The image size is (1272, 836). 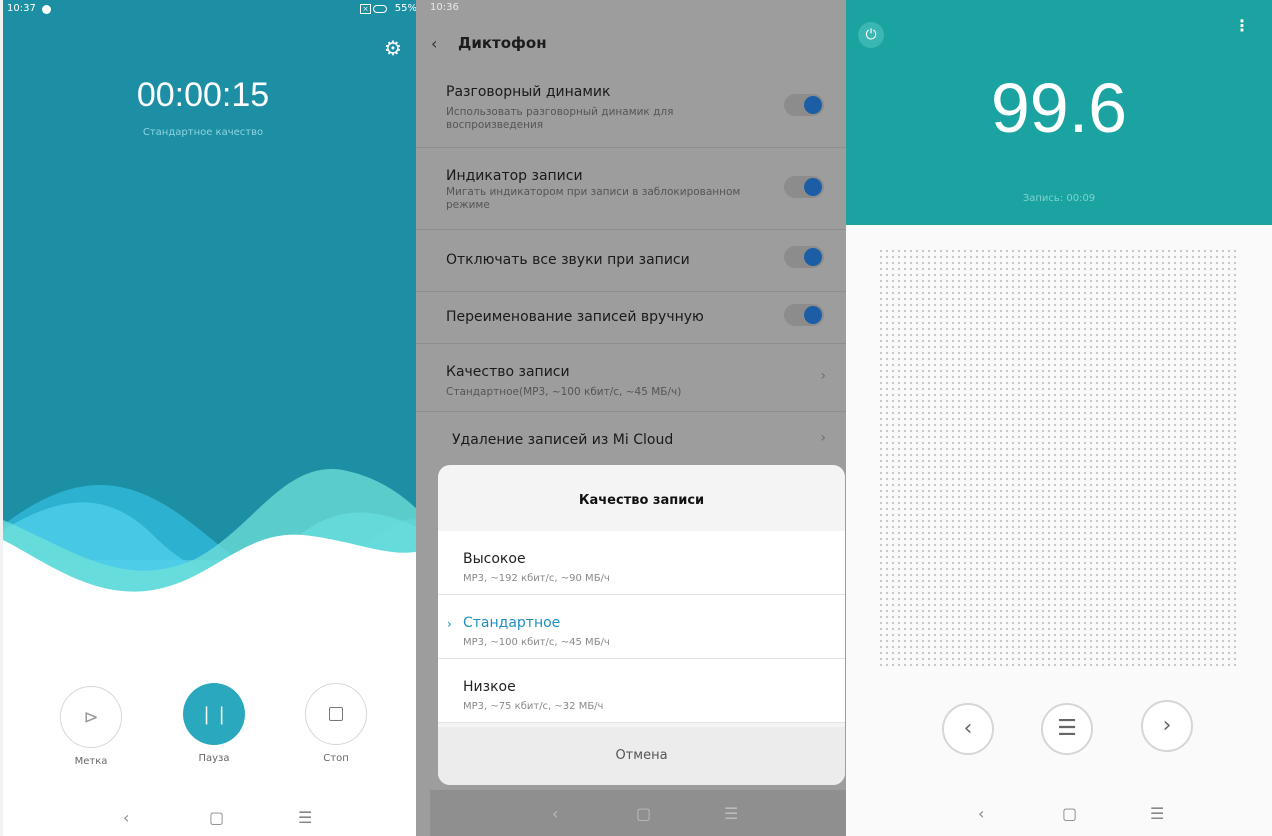 What do you see at coordinates (213, 539) in the screenshot?
I see `waveform-graphic` at bounding box center [213, 539].